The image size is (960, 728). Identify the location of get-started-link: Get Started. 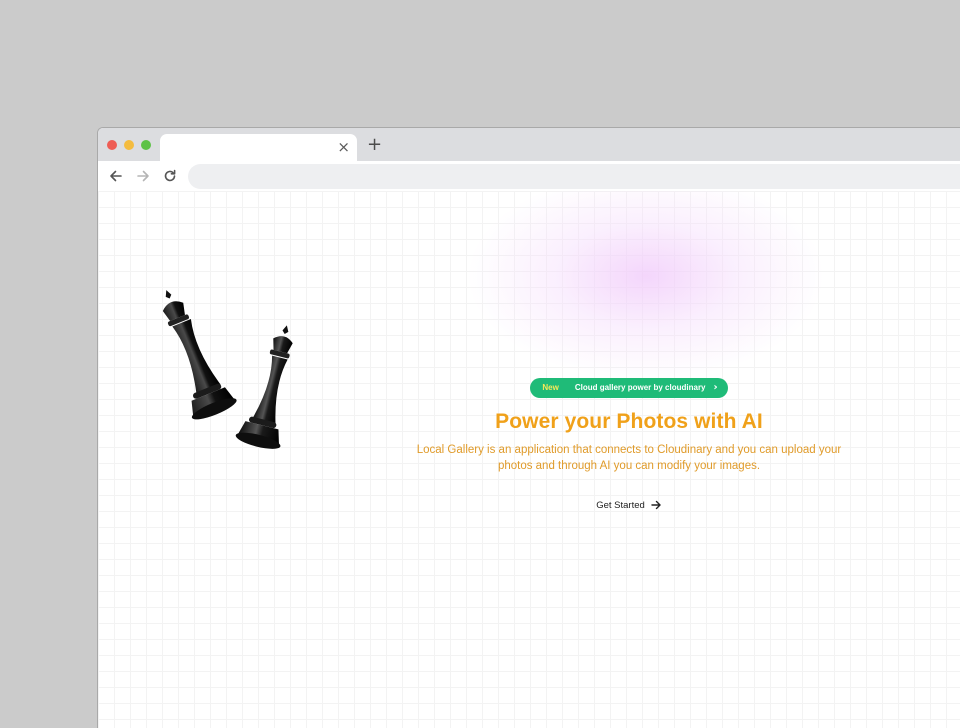
(629, 505).